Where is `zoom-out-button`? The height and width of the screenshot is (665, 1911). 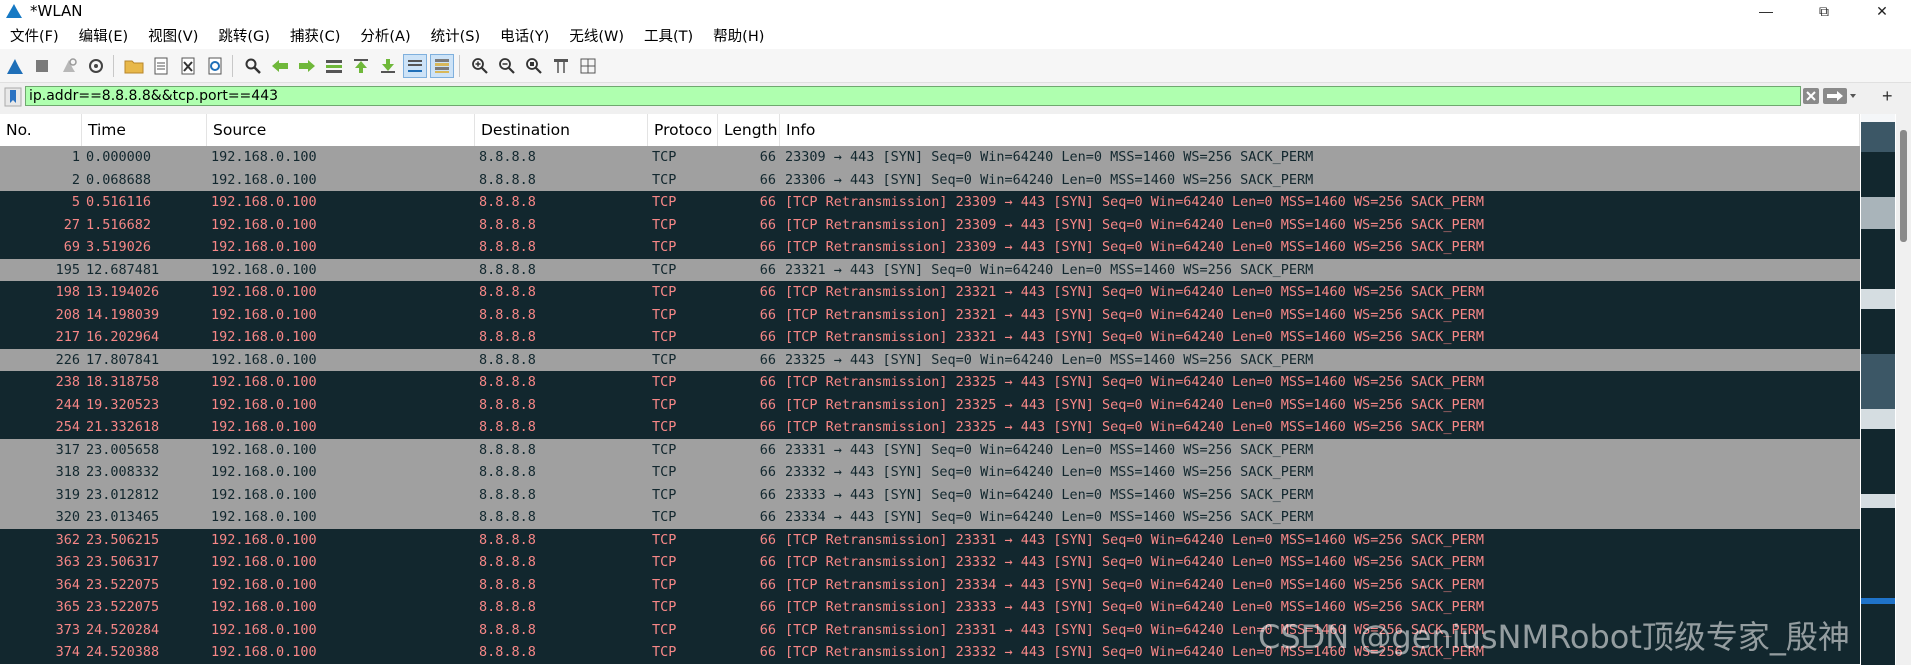
zoom-out-button is located at coordinates (507, 66).